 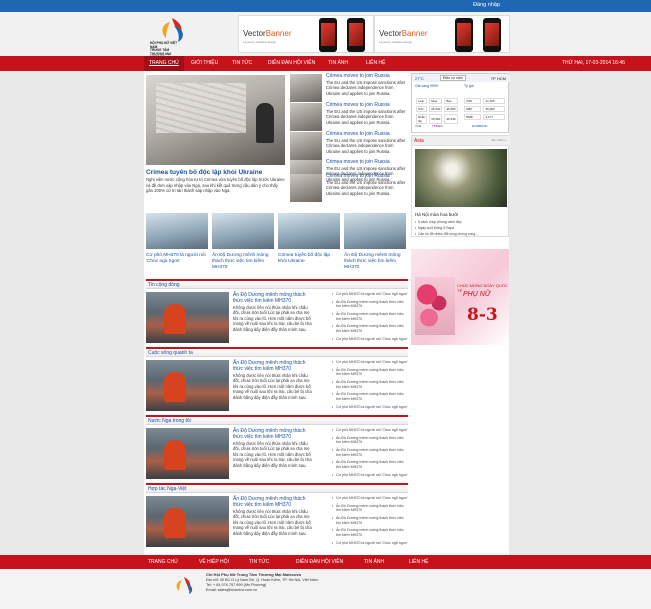 I want to click on footer-link: TRANG CHỦ, so click(x=163, y=562).